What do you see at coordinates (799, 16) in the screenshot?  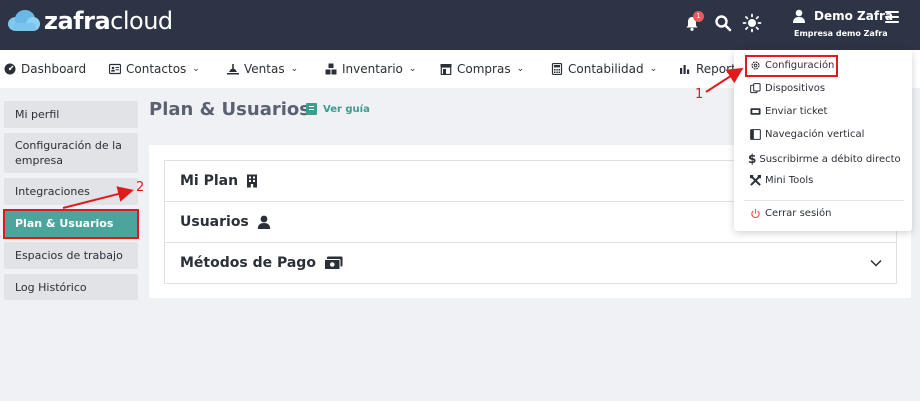 I see `user-avatar-icon` at bounding box center [799, 16].